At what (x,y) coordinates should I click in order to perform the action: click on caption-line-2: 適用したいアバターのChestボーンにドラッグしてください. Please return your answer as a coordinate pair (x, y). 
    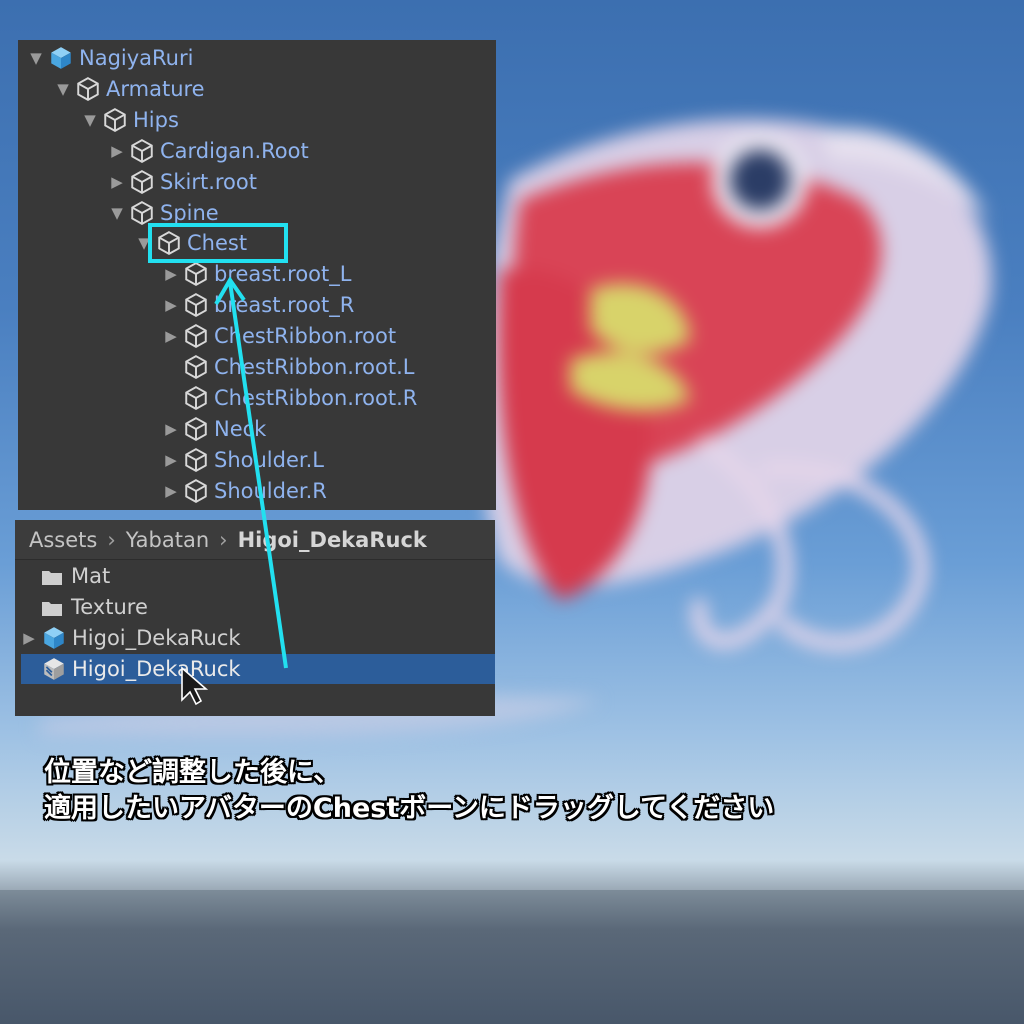
    Looking at the image, I should click on (409, 808).